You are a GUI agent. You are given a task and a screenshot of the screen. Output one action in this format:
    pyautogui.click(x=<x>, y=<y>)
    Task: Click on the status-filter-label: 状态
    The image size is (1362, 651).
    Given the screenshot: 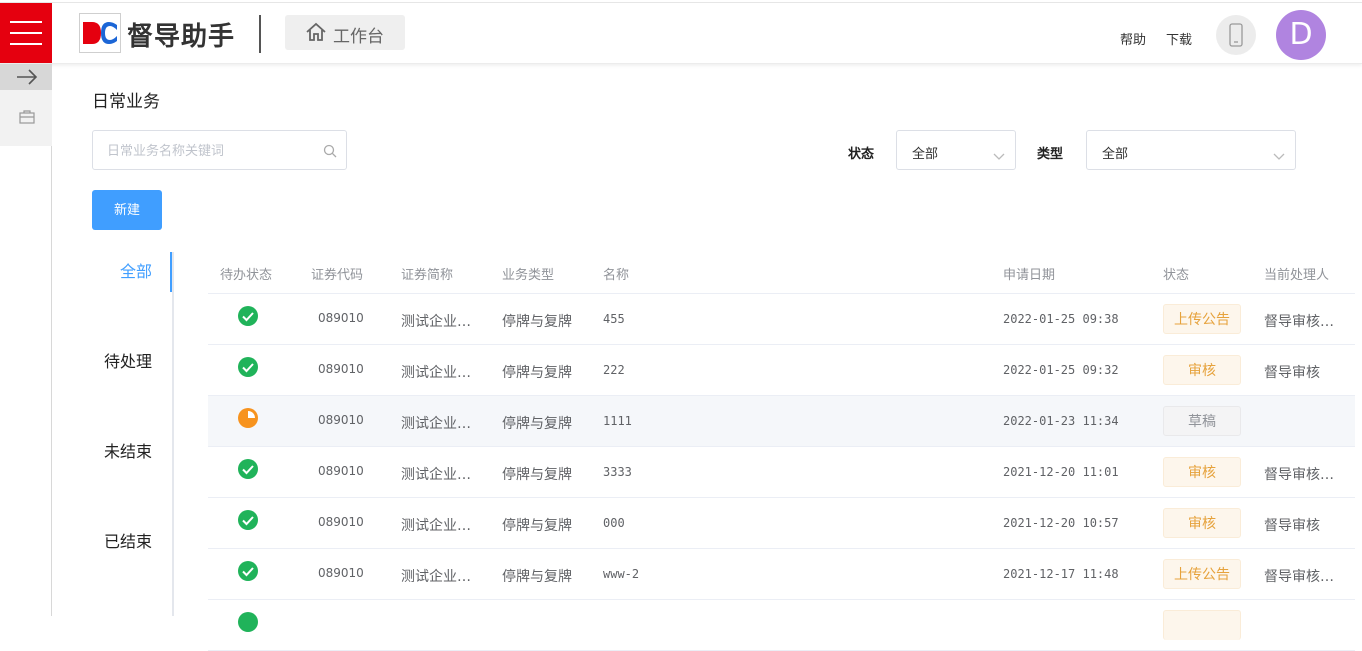 What is the action you would take?
    pyautogui.click(x=861, y=154)
    